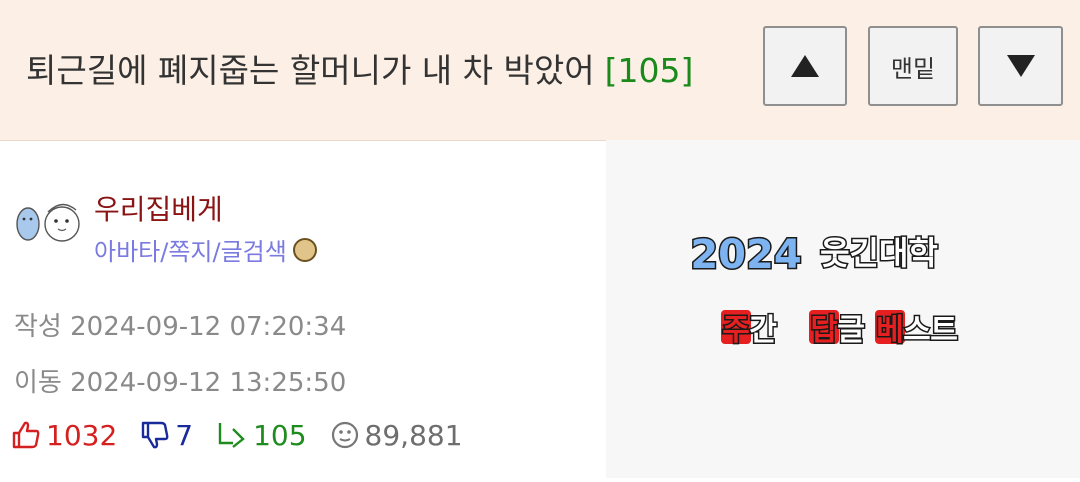 This screenshot has height=482, width=1080. Describe the element at coordinates (649, 70) in the screenshot. I see `comment-count: [105]` at that location.